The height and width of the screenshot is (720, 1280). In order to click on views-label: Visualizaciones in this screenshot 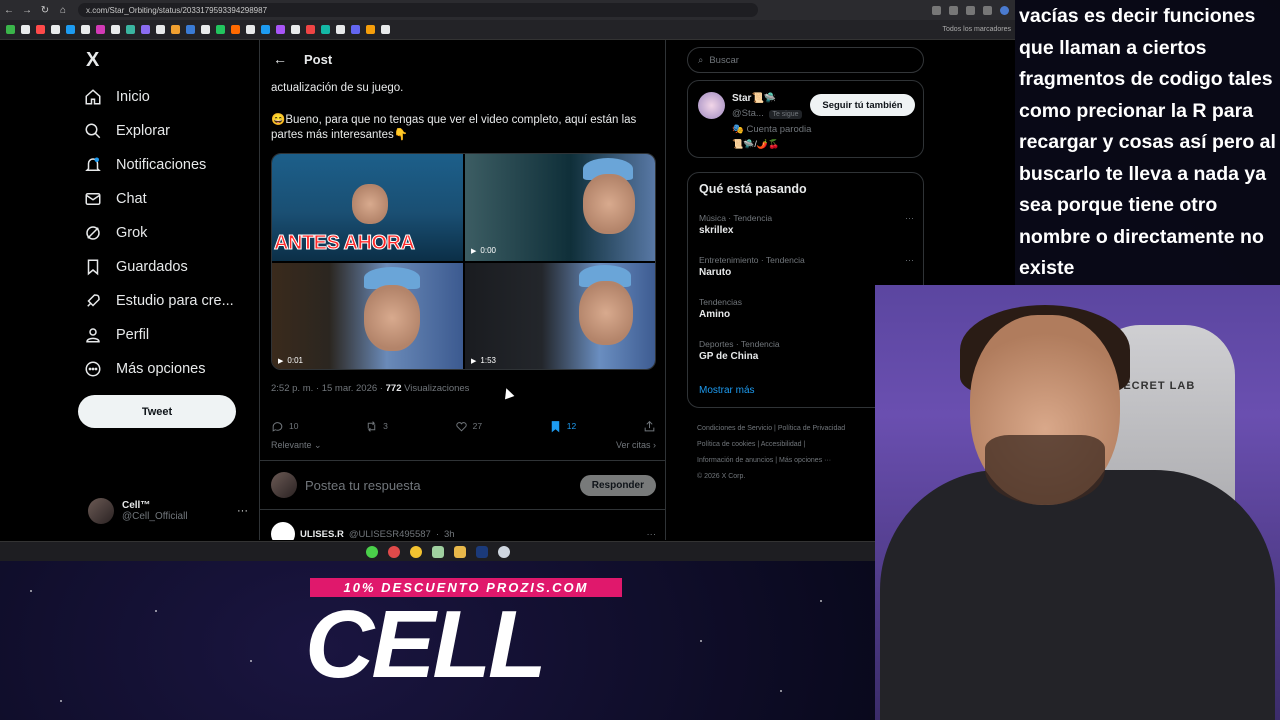, I will do `click(437, 388)`.